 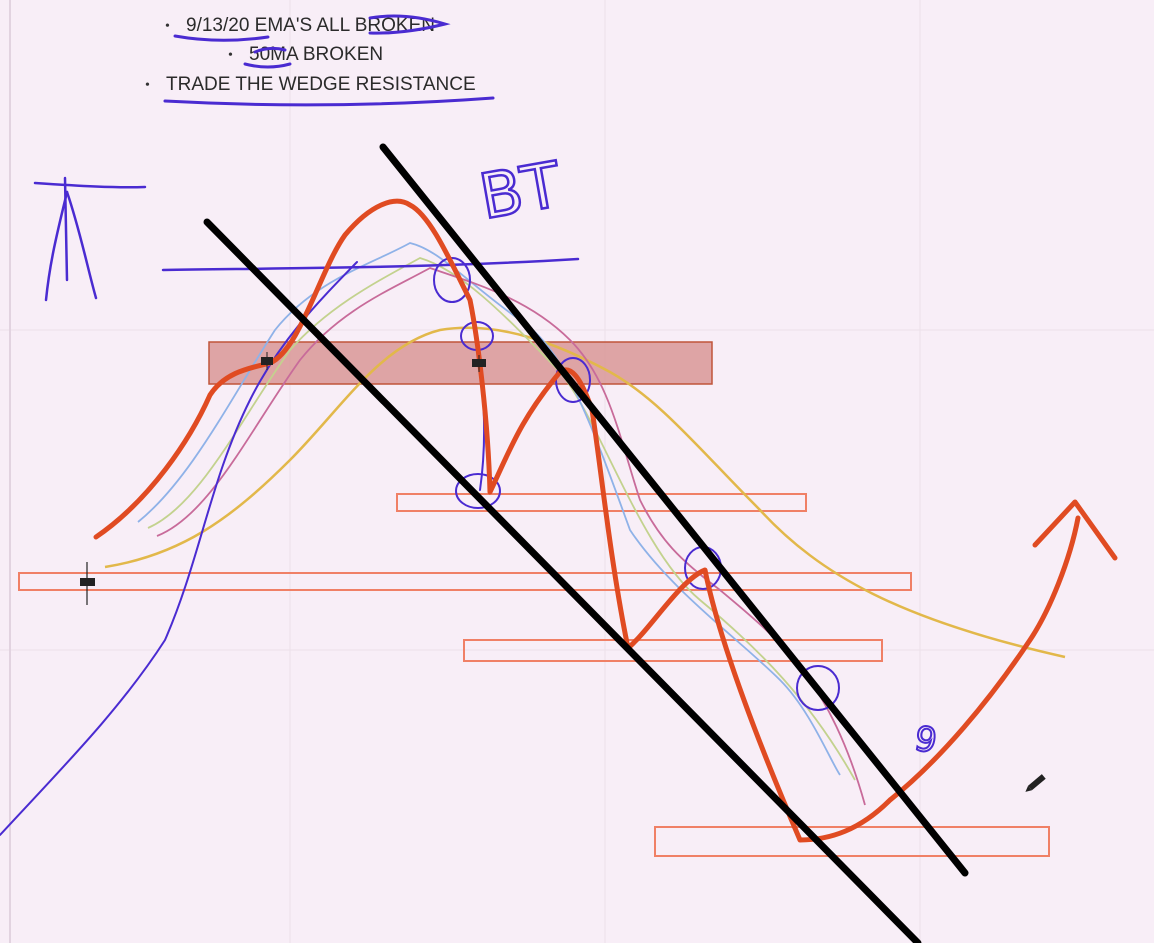 What do you see at coordinates (370, 264) in the screenshot?
I see `horizontal-purple-line` at bounding box center [370, 264].